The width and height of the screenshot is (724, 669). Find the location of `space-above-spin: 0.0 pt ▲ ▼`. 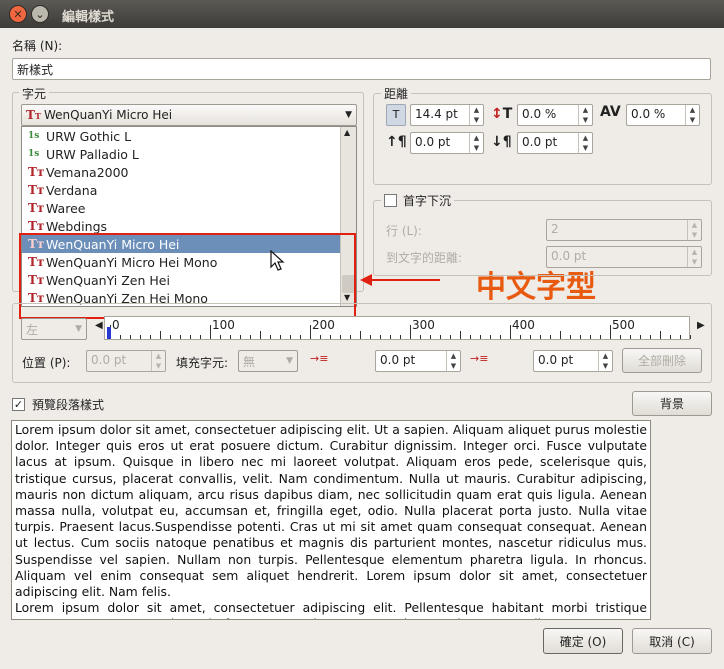

space-above-spin: 0.0 pt ▲ ▼ is located at coordinates (447, 143).